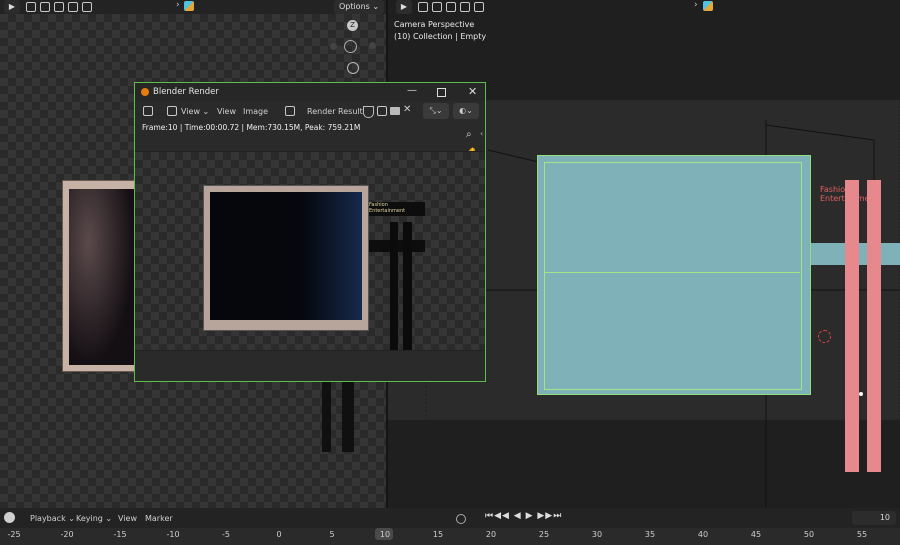 This screenshot has width=900, height=545. Describe the element at coordinates (310, 92) in the screenshot. I see `render-title-bar: Blender Render — ✕` at that location.